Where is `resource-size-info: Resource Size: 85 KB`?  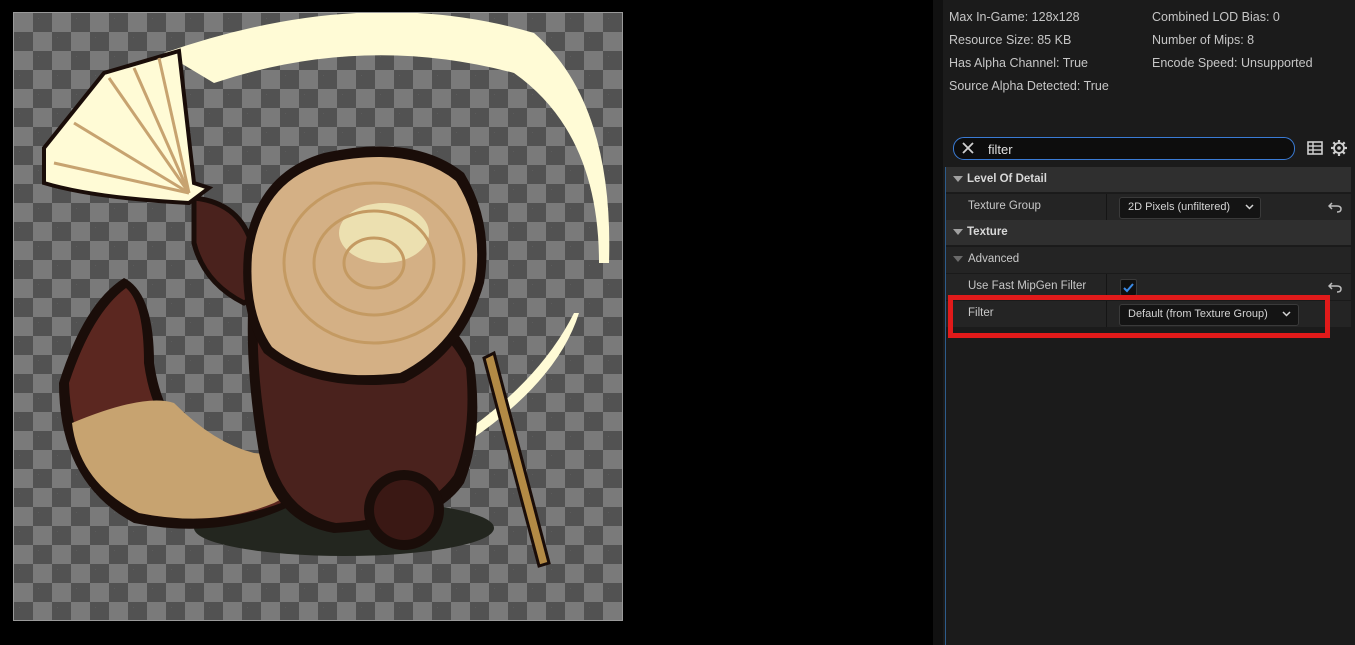
resource-size-info: Resource Size: 85 KB is located at coordinates (1010, 40).